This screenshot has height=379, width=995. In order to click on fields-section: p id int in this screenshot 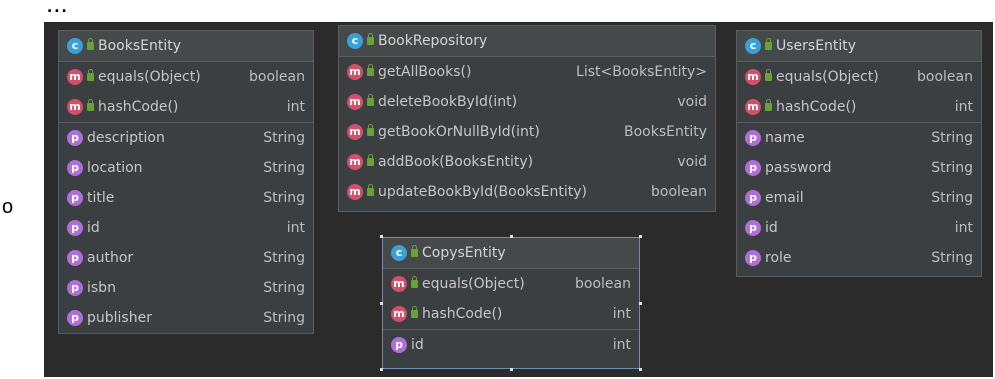, I will do `click(511, 345)`.